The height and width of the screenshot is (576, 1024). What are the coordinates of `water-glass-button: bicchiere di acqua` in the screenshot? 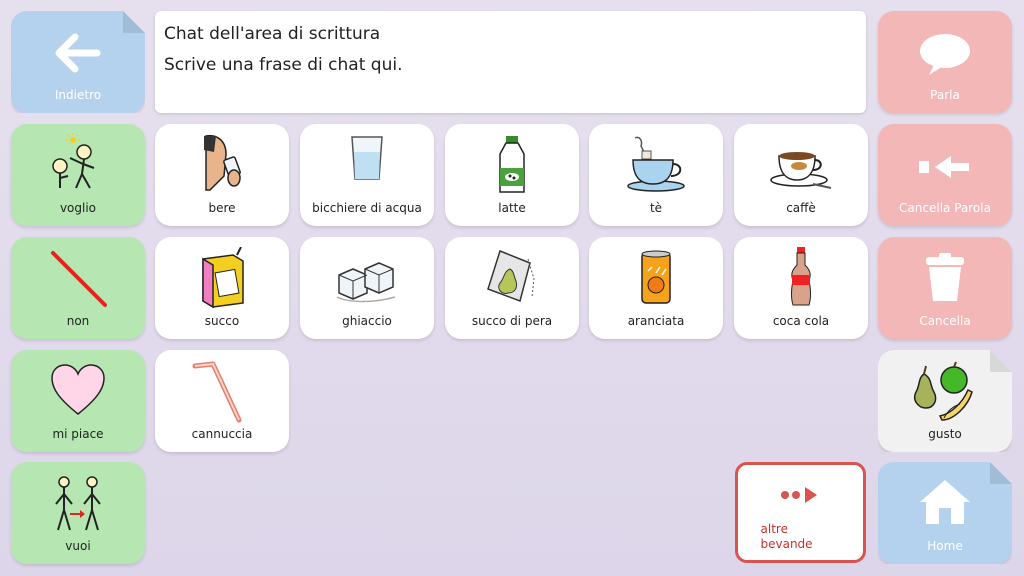 It's located at (367, 175).